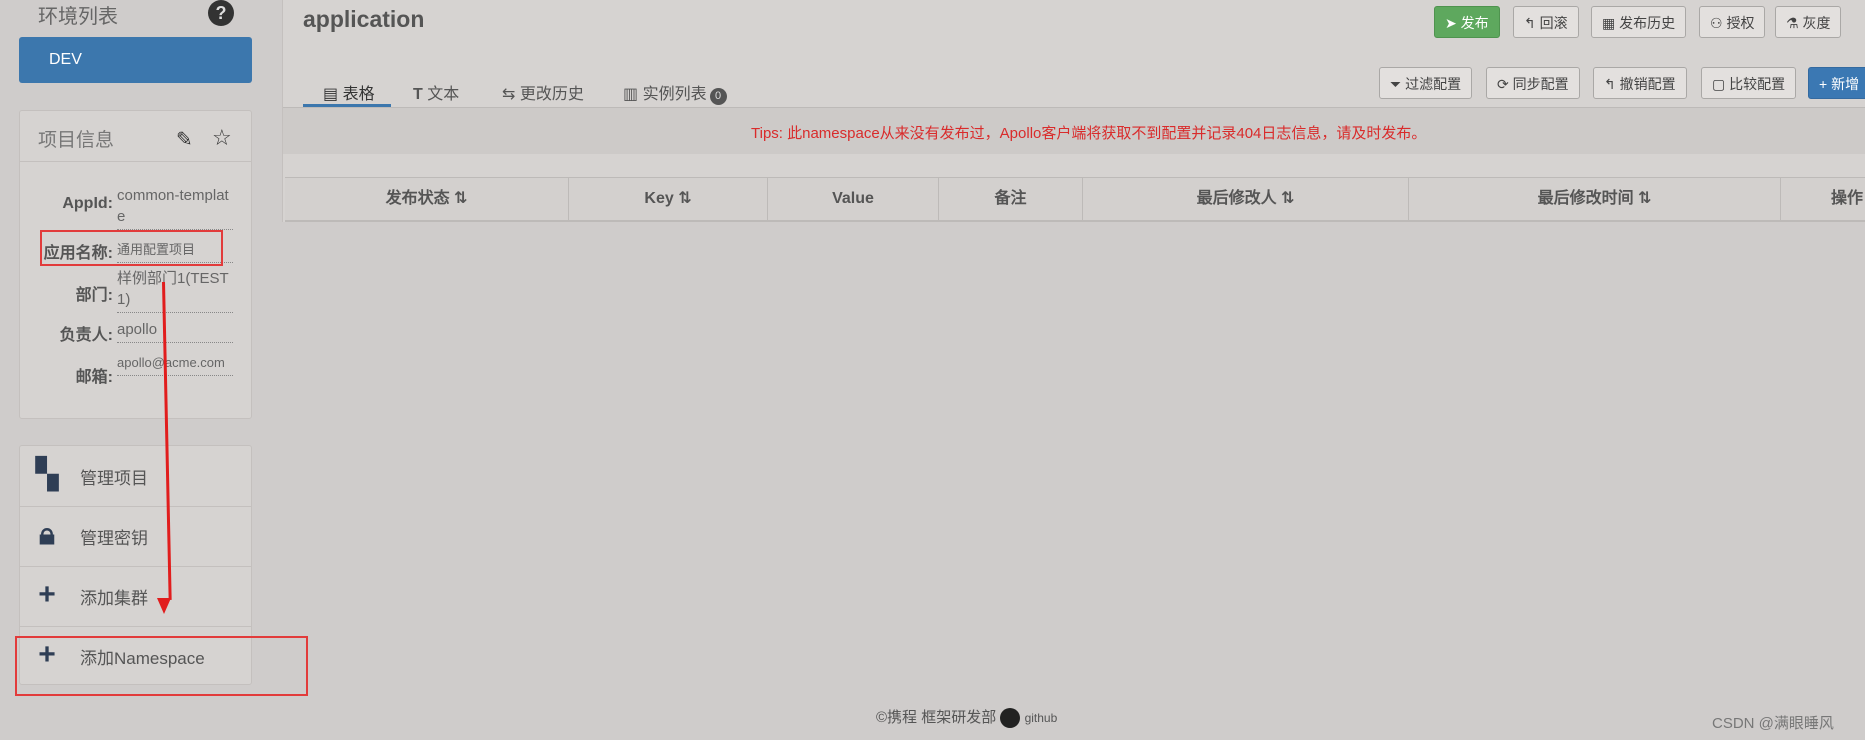  I want to click on th-actions: 操作, so click(1823, 199).